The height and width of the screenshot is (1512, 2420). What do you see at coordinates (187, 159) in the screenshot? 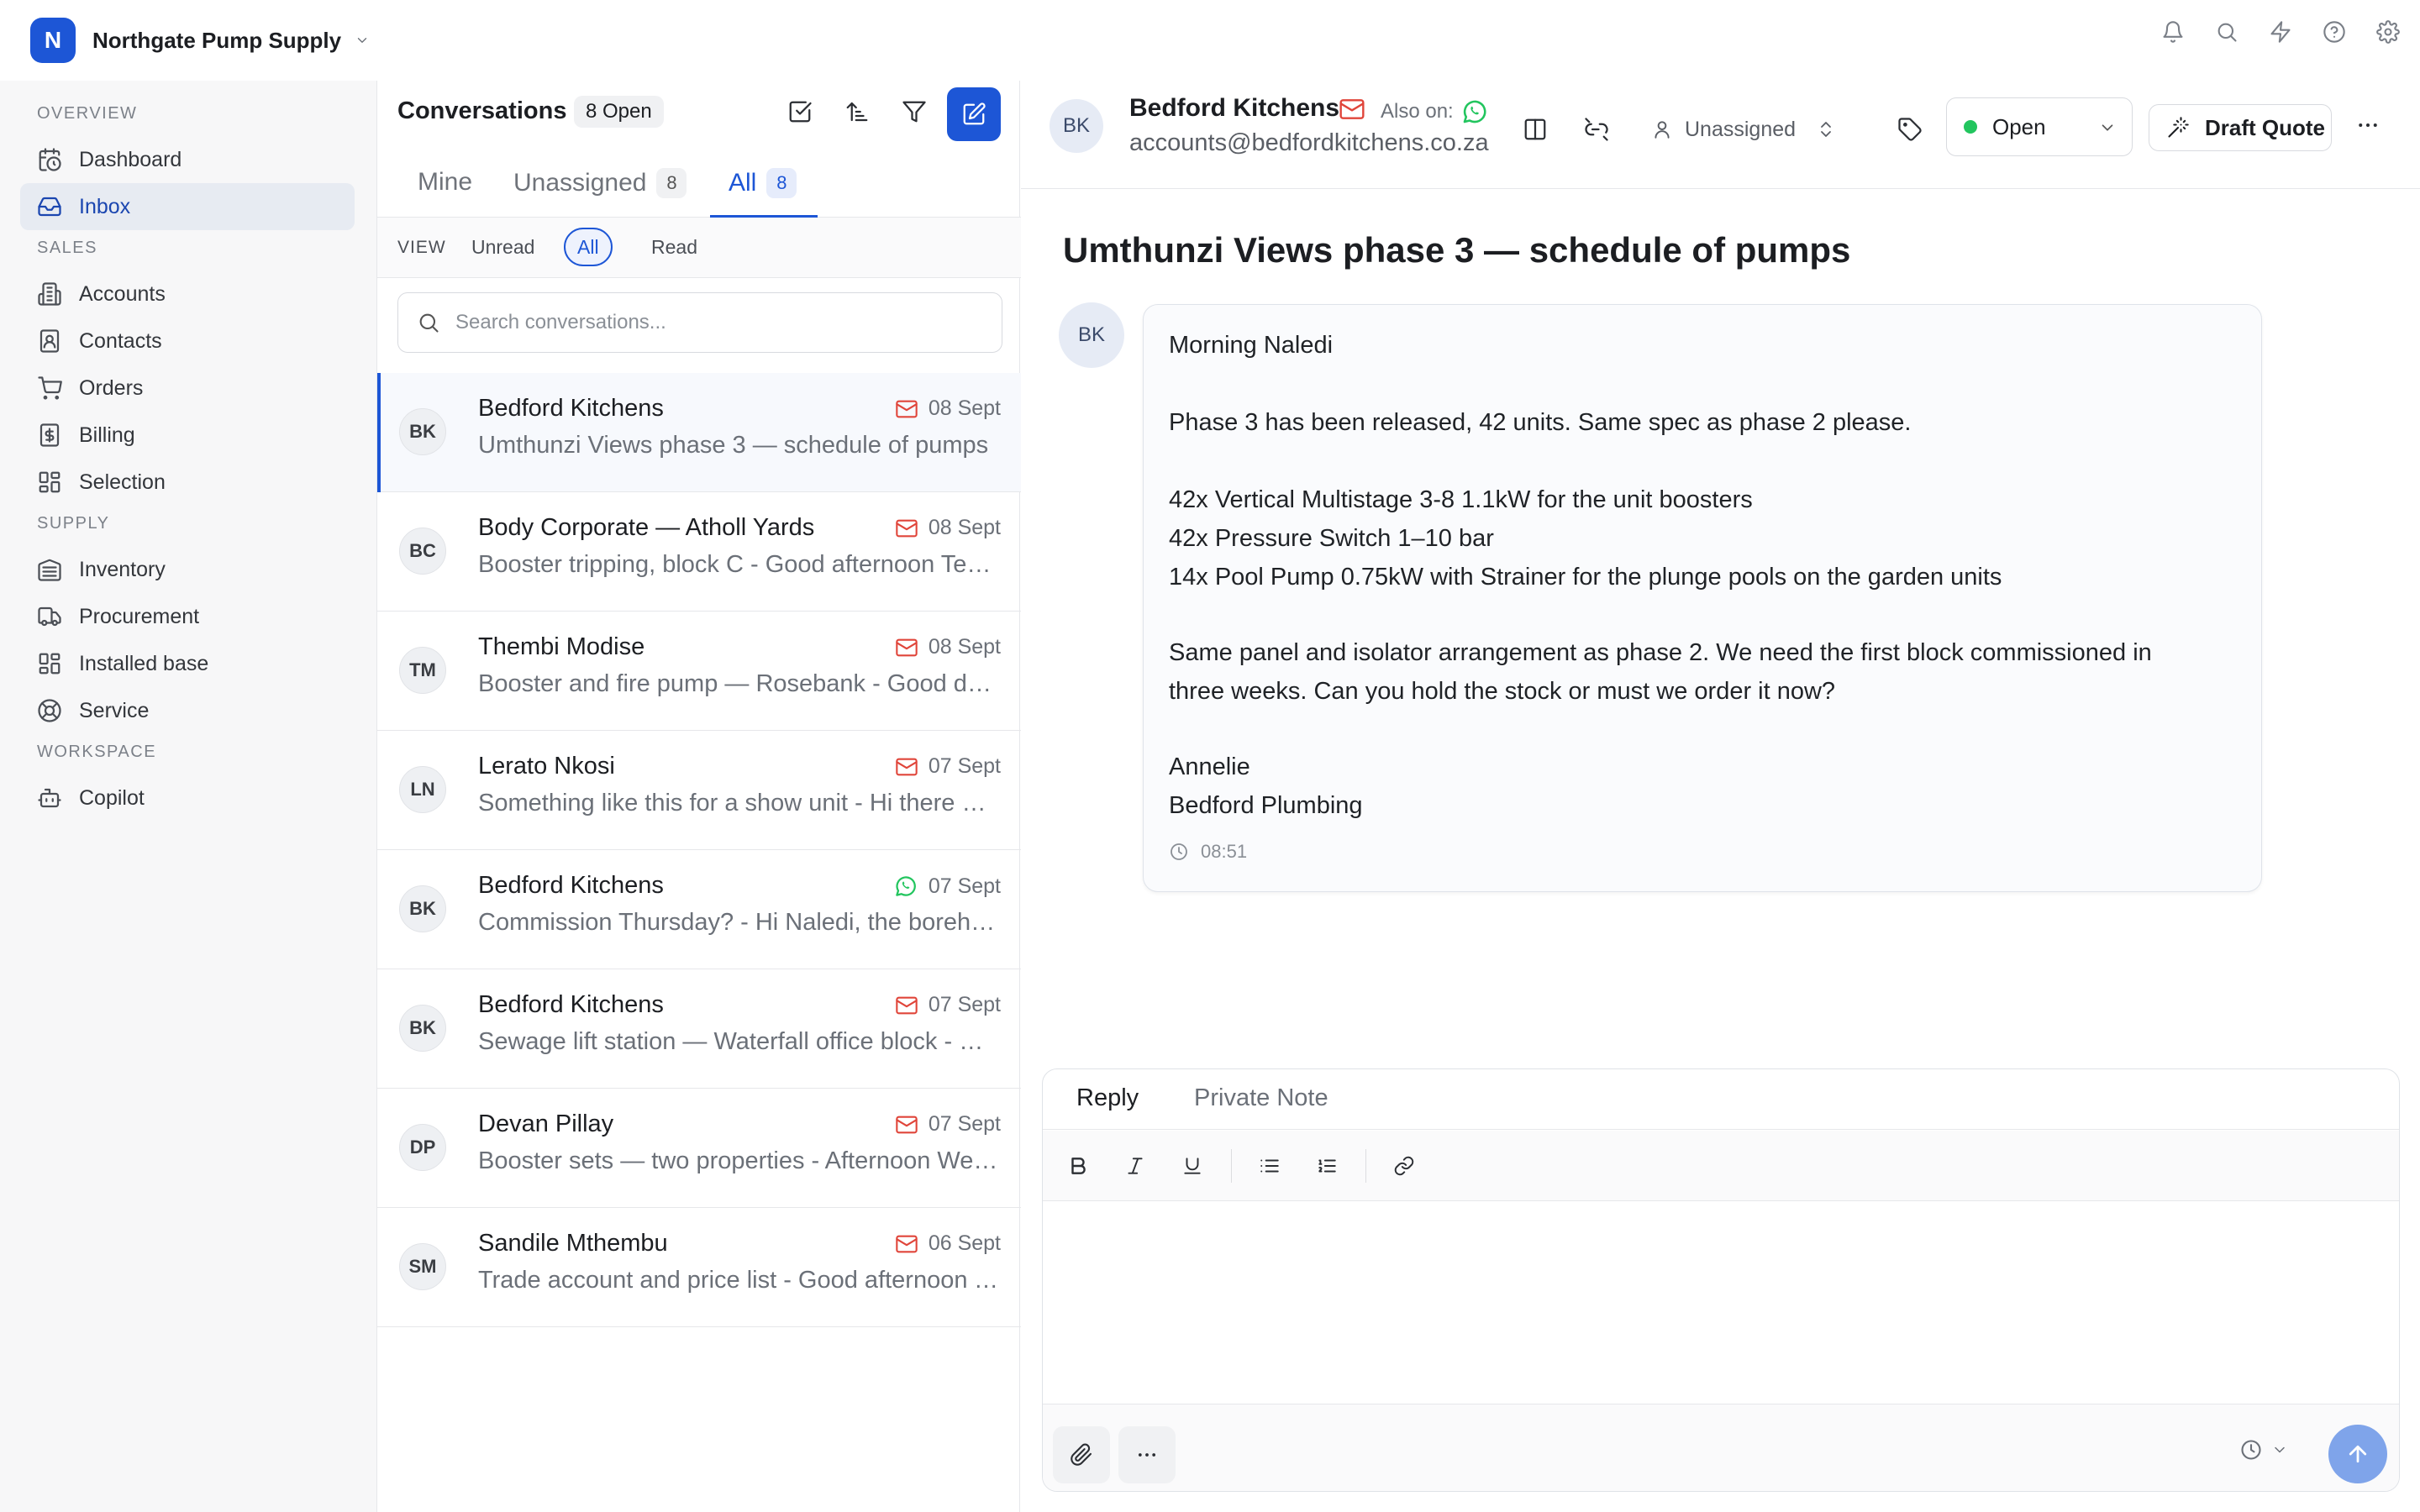
I see `sidebar-item-dashboard: Dashboard` at bounding box center [187, 159].